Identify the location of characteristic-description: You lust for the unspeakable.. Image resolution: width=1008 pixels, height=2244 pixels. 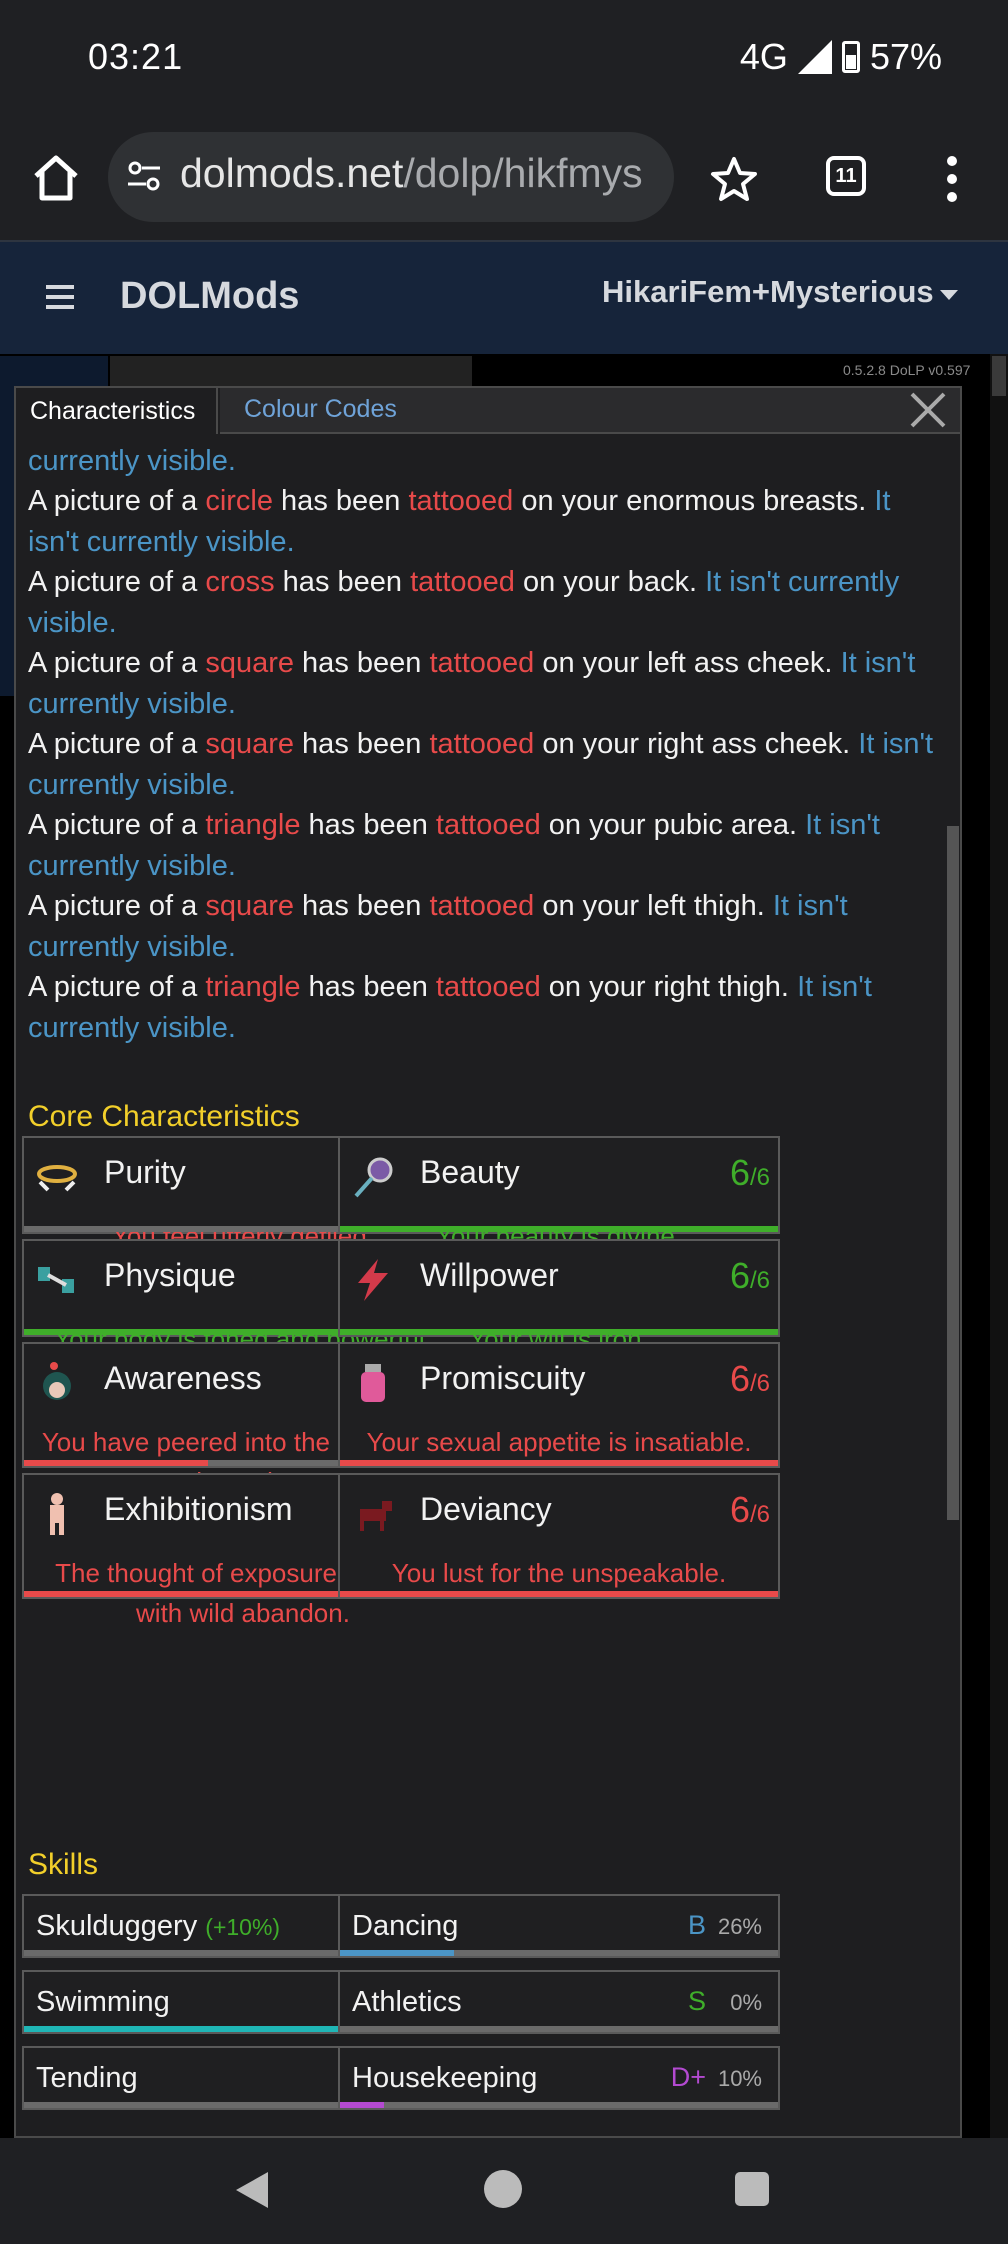
(559, 1573).